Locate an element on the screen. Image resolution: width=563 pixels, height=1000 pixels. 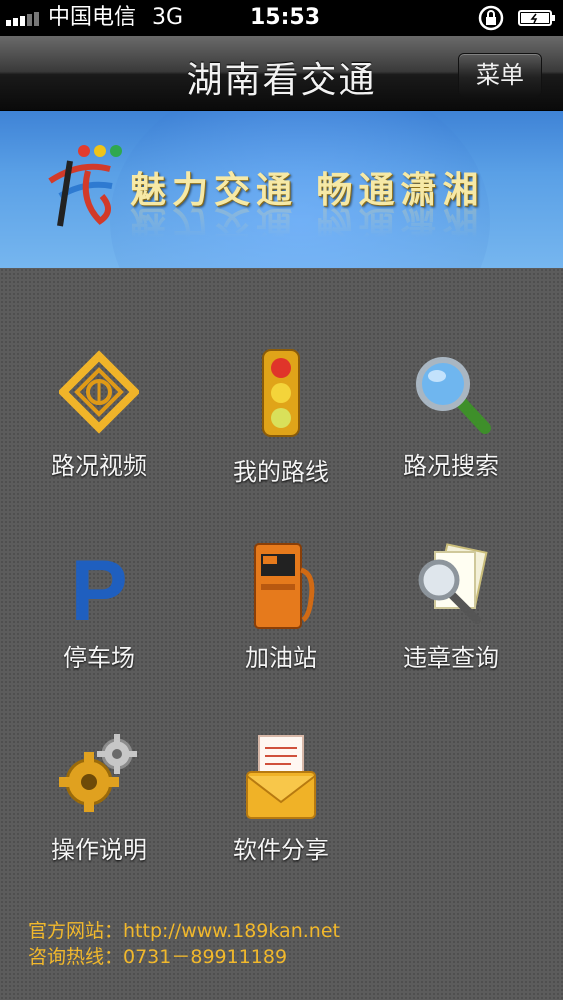
grid-label: 路况视频 is located at coordinates (99, 466).